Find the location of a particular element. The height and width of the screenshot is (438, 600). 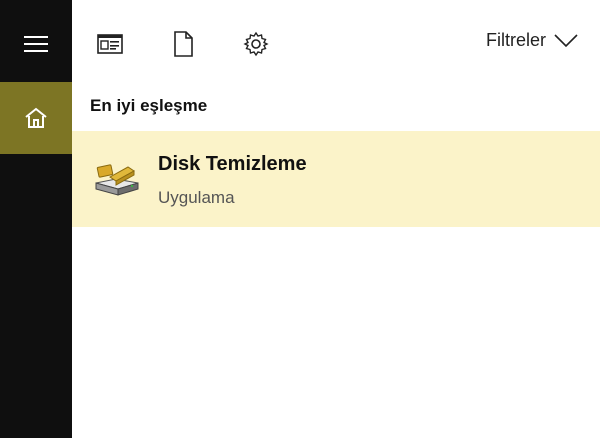

menu-button is located at coordinates (36, 44).